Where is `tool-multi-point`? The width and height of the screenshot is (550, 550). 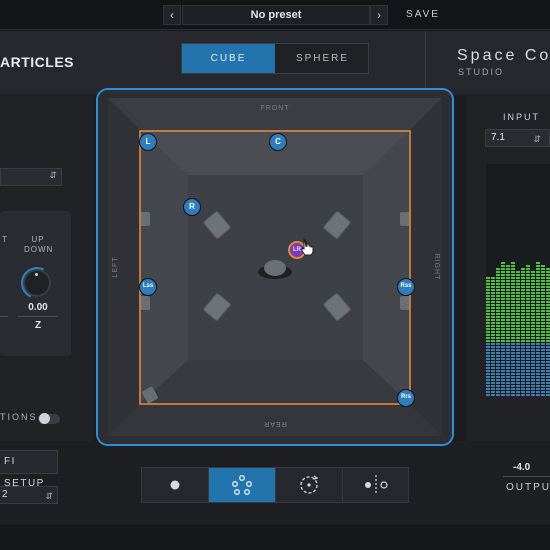
tool-multi-point is located at coordinates (242, 485).